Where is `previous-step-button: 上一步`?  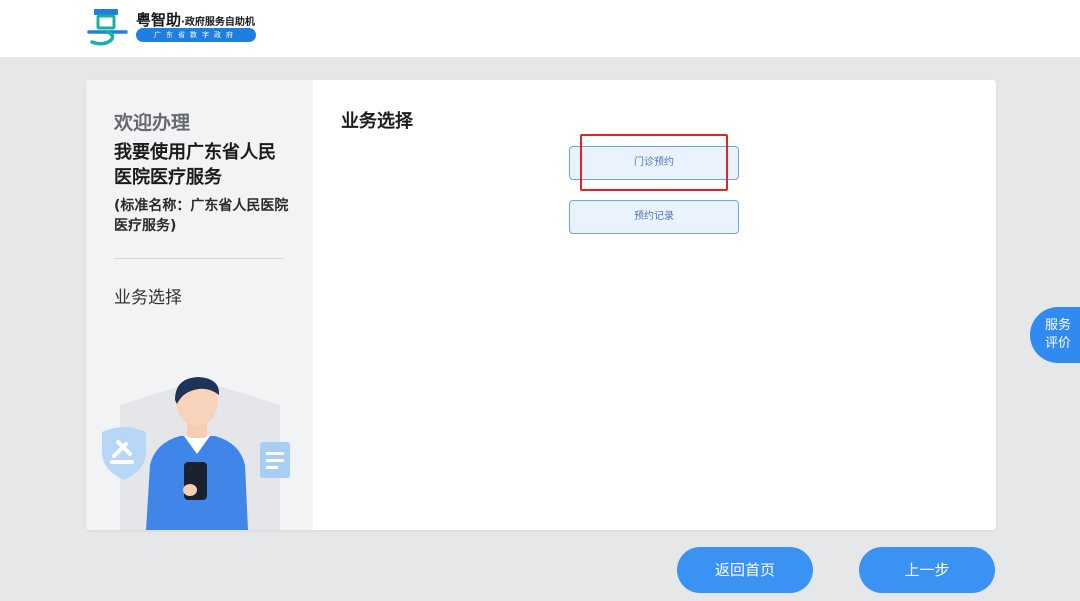
previous-step-button: 上一步 is located at coordinates (927, 570).